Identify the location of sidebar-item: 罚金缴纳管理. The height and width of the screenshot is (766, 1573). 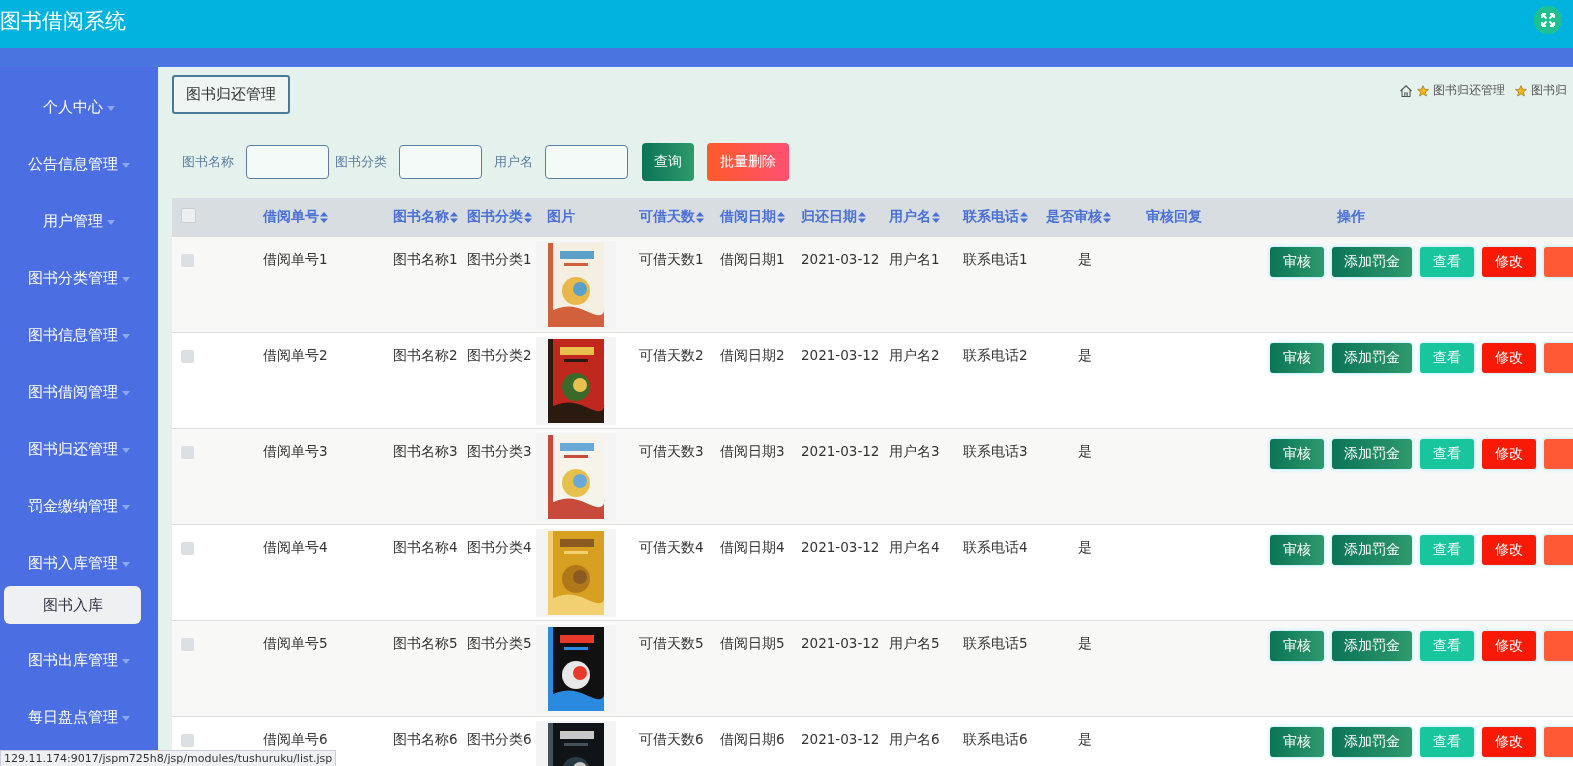
(79, 506).